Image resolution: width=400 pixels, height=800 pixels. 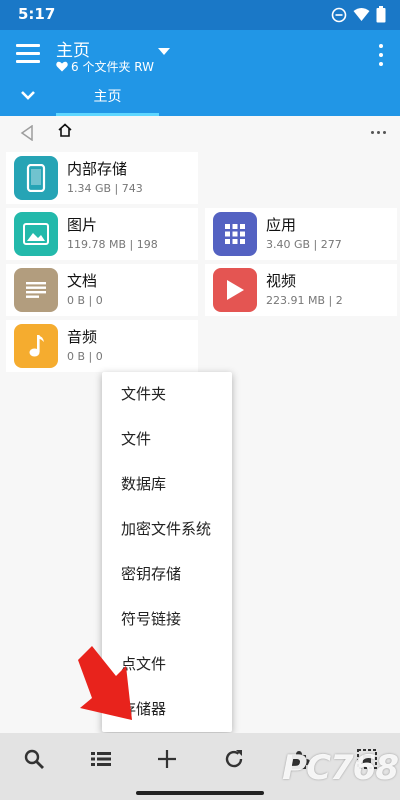 What do you see at coordinates (37, 14) in the screenshot?
I see `status-time: 5:17` at bounding box center [37, 14].